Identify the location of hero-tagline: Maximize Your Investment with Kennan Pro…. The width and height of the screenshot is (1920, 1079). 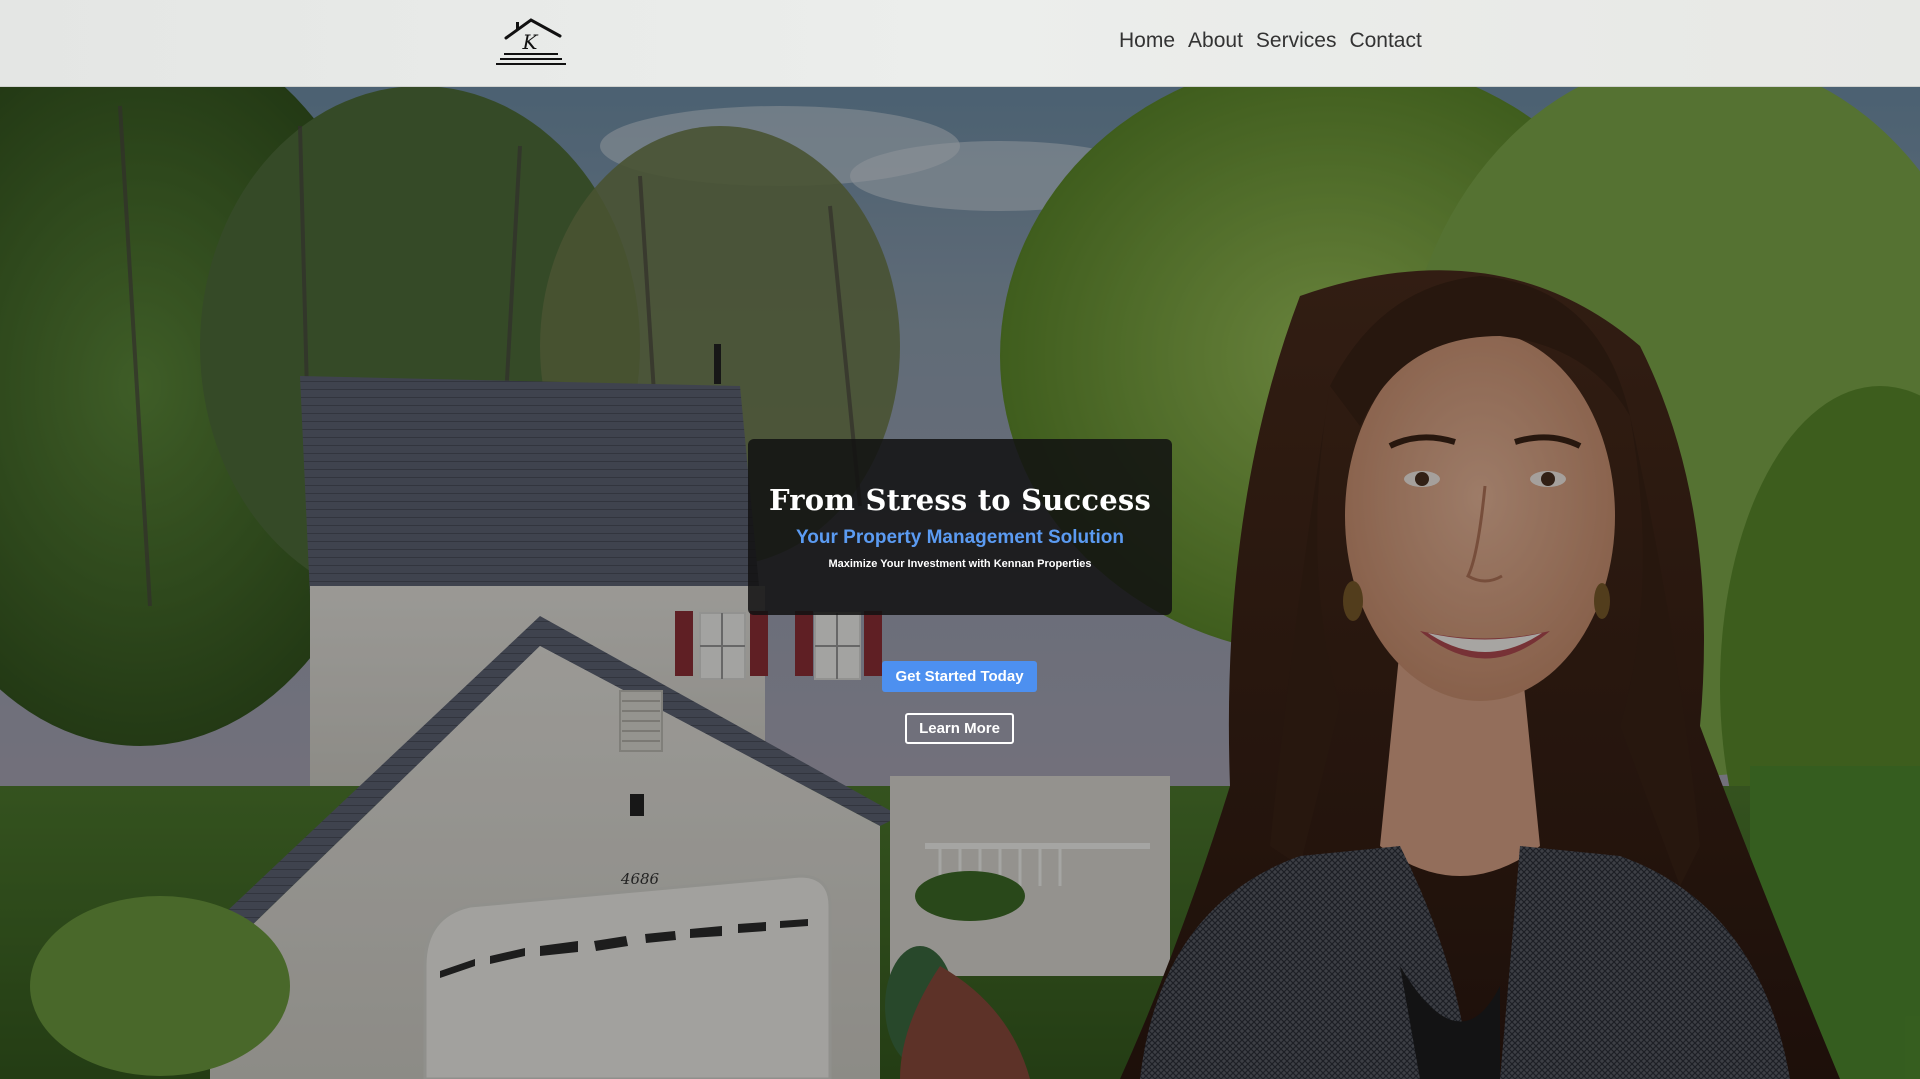
(960, 564).